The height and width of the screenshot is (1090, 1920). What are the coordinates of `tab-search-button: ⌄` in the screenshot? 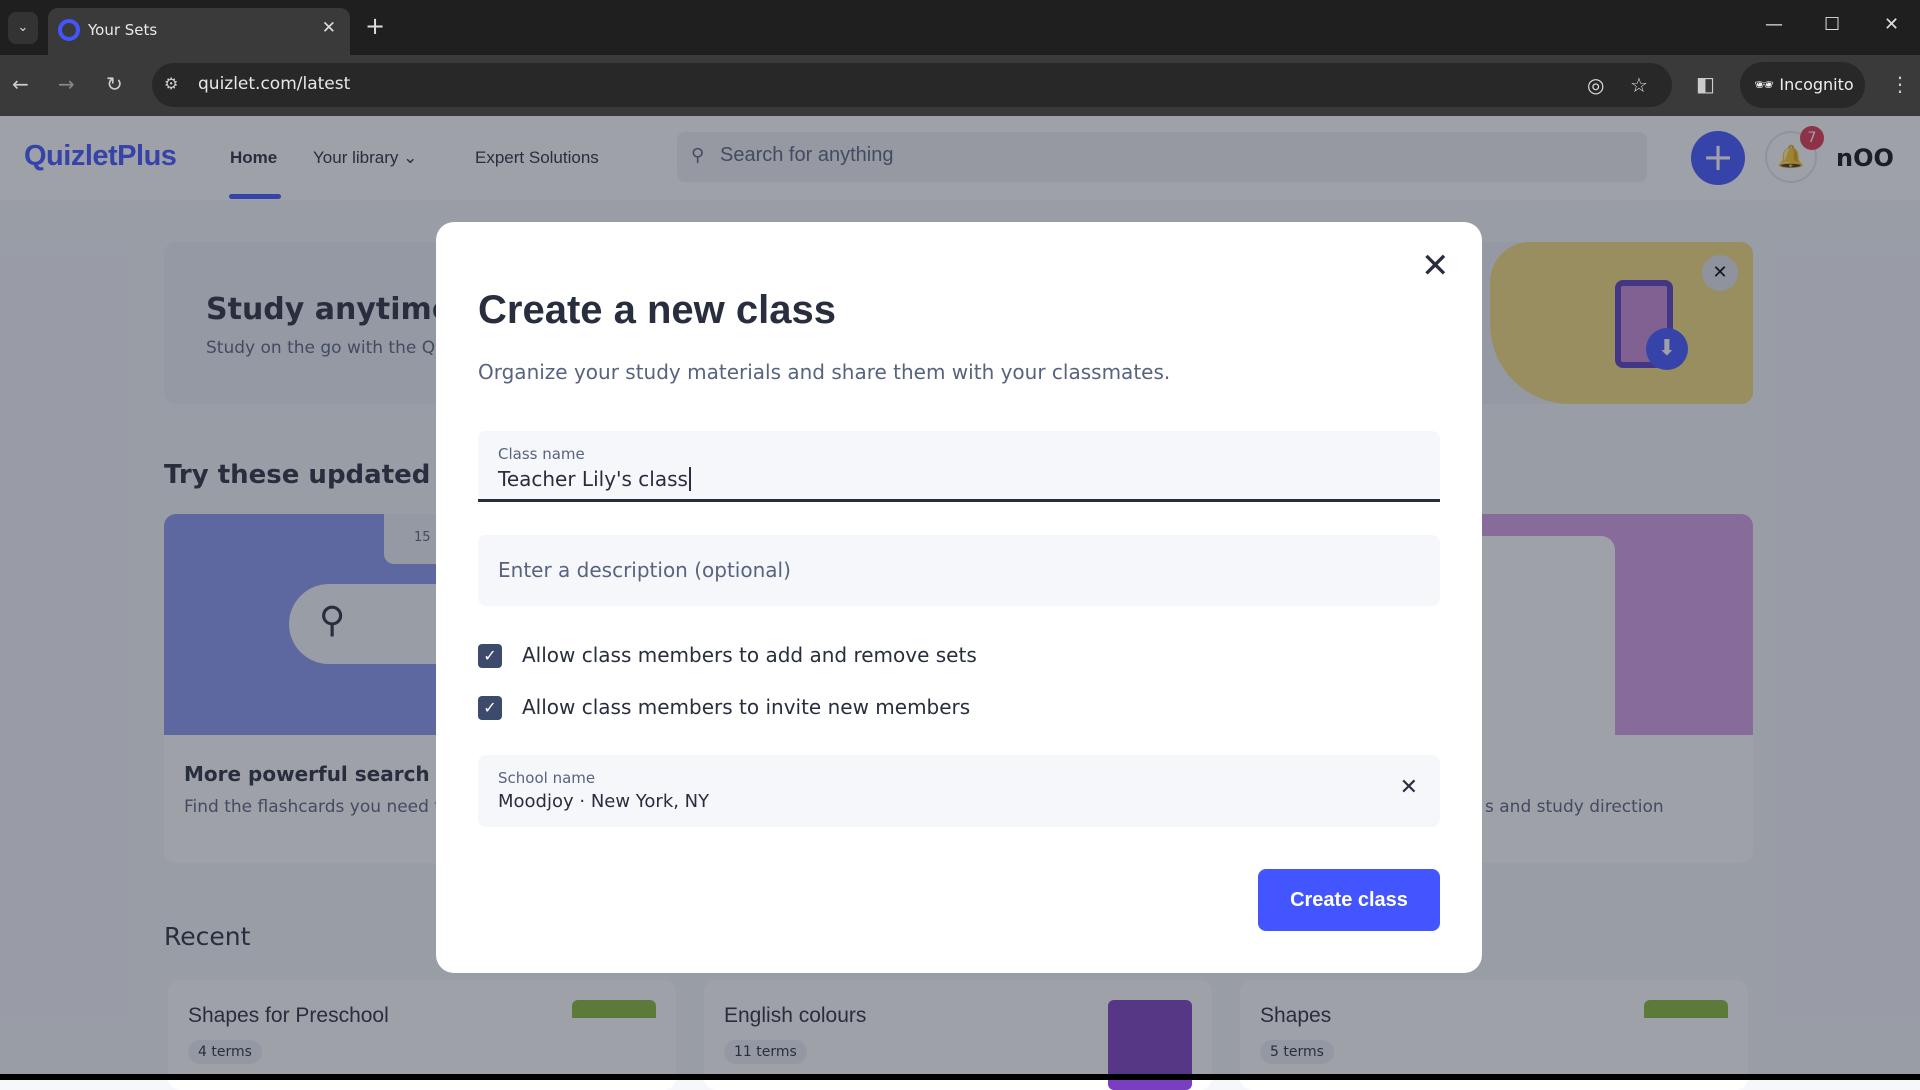 It's located at (23, 28).